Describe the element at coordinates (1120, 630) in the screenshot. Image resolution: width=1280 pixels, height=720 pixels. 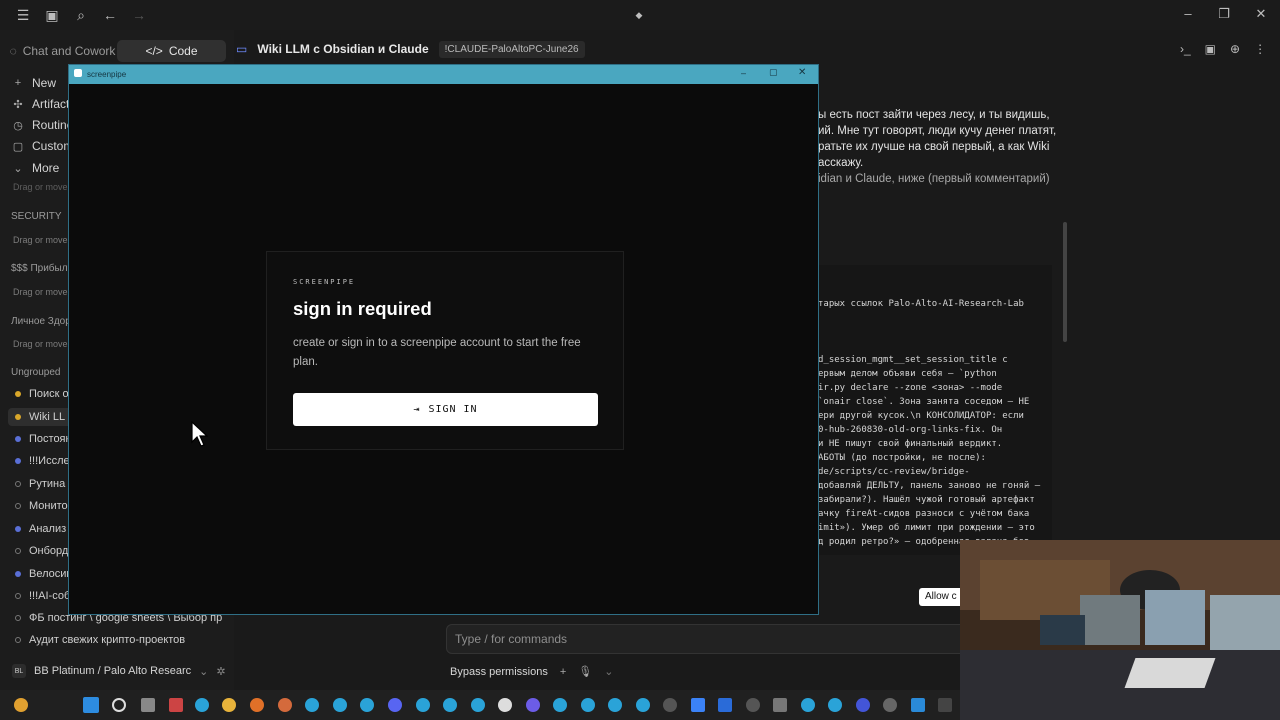
I see `webcam-overlay` at that location.